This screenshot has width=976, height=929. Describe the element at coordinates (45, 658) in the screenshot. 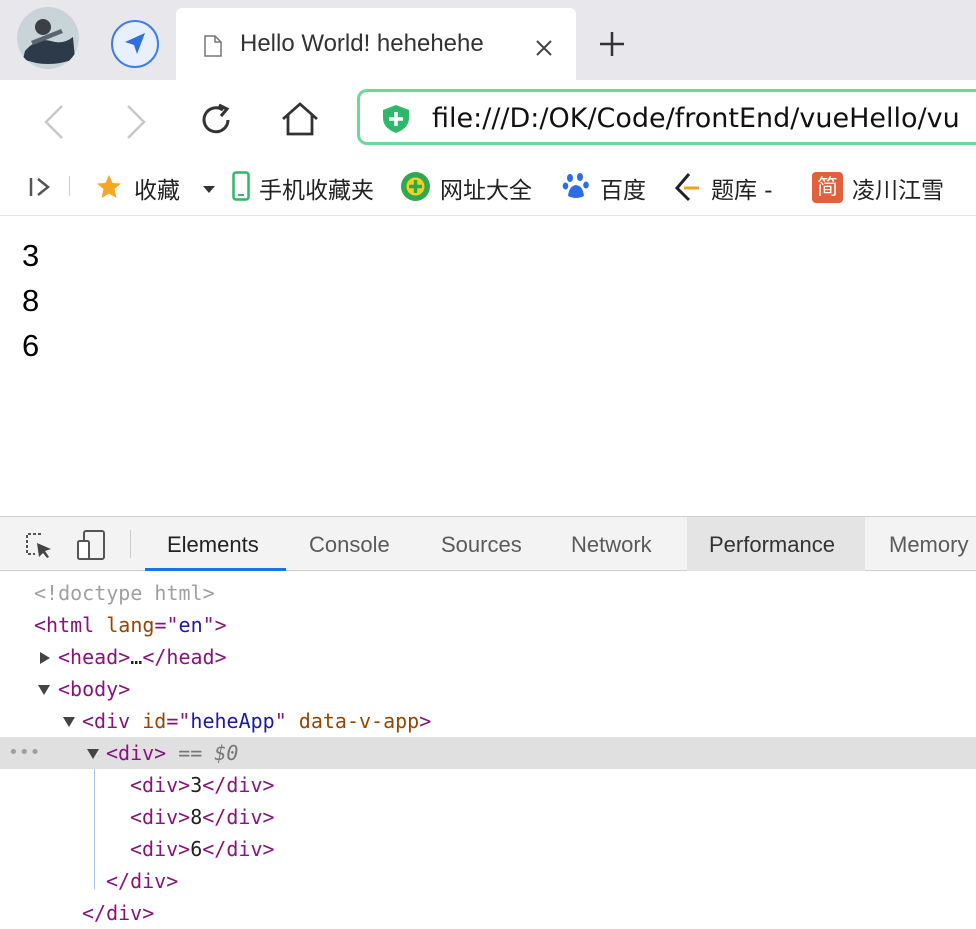

I see `expand-arrow-icon` at that location.